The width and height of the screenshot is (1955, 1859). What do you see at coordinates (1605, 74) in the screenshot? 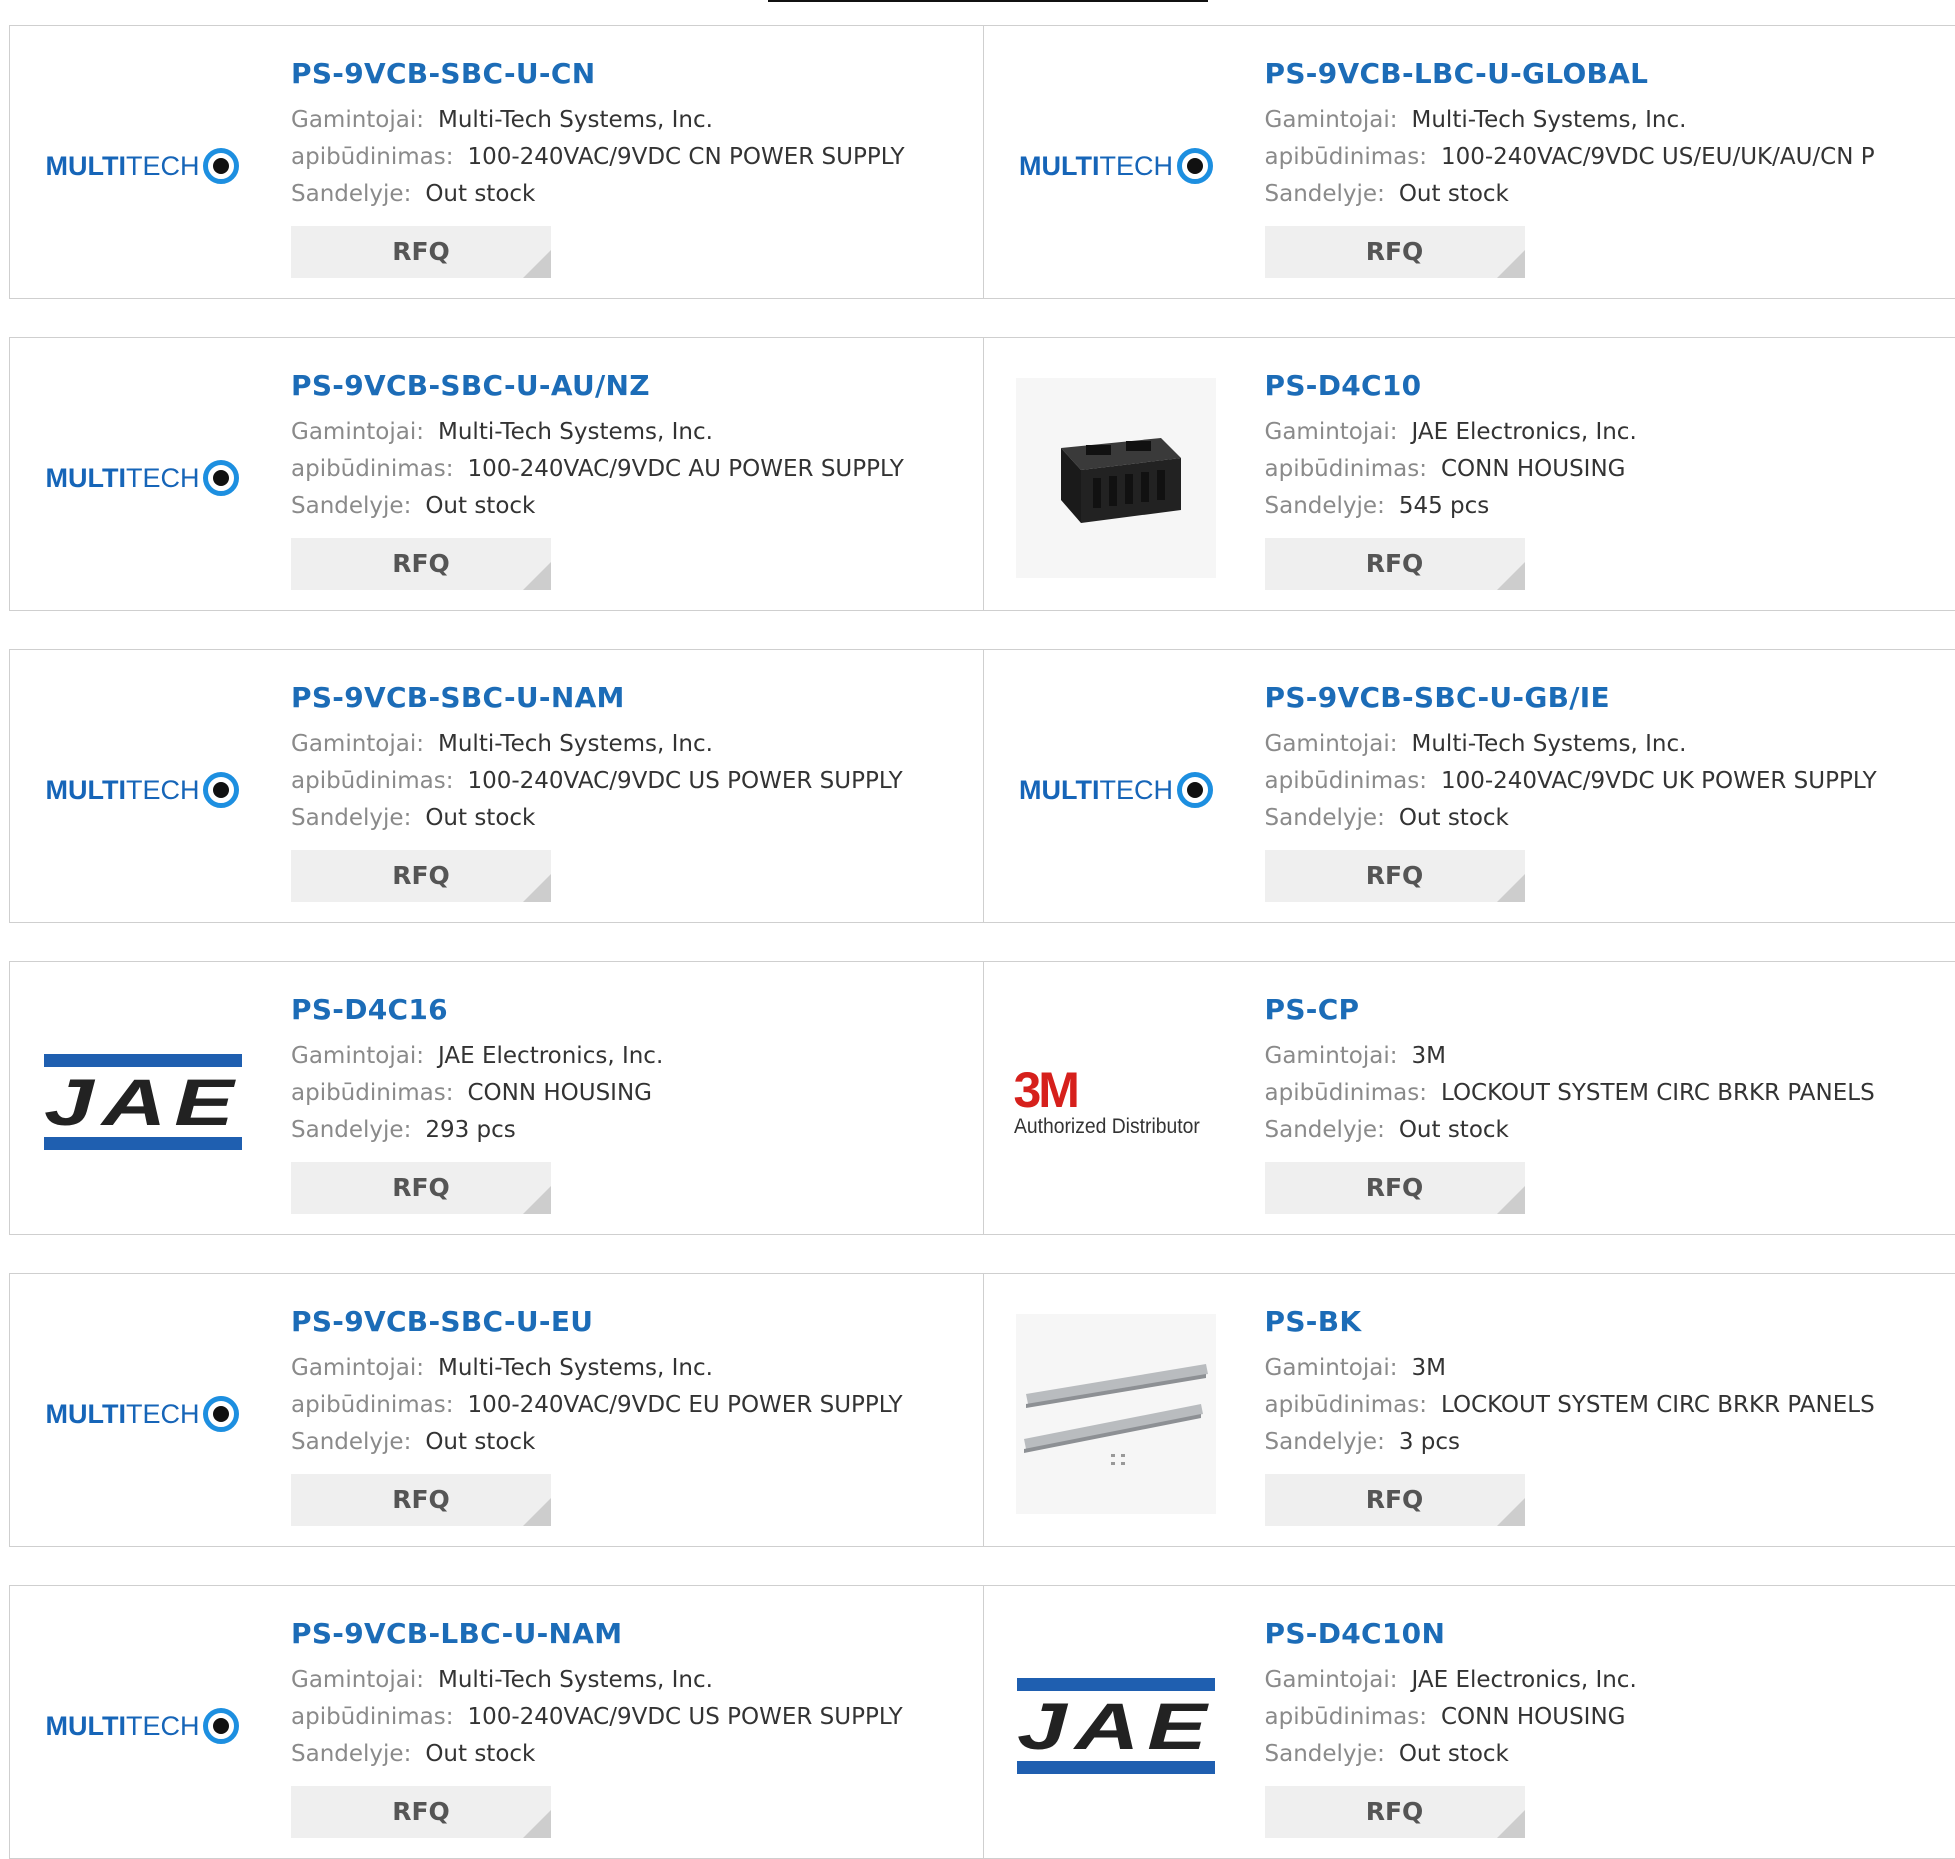
I see `product-name-link: PS-9VCB-LBC-U-GLOBAL` at bounding box center [1605, 74].